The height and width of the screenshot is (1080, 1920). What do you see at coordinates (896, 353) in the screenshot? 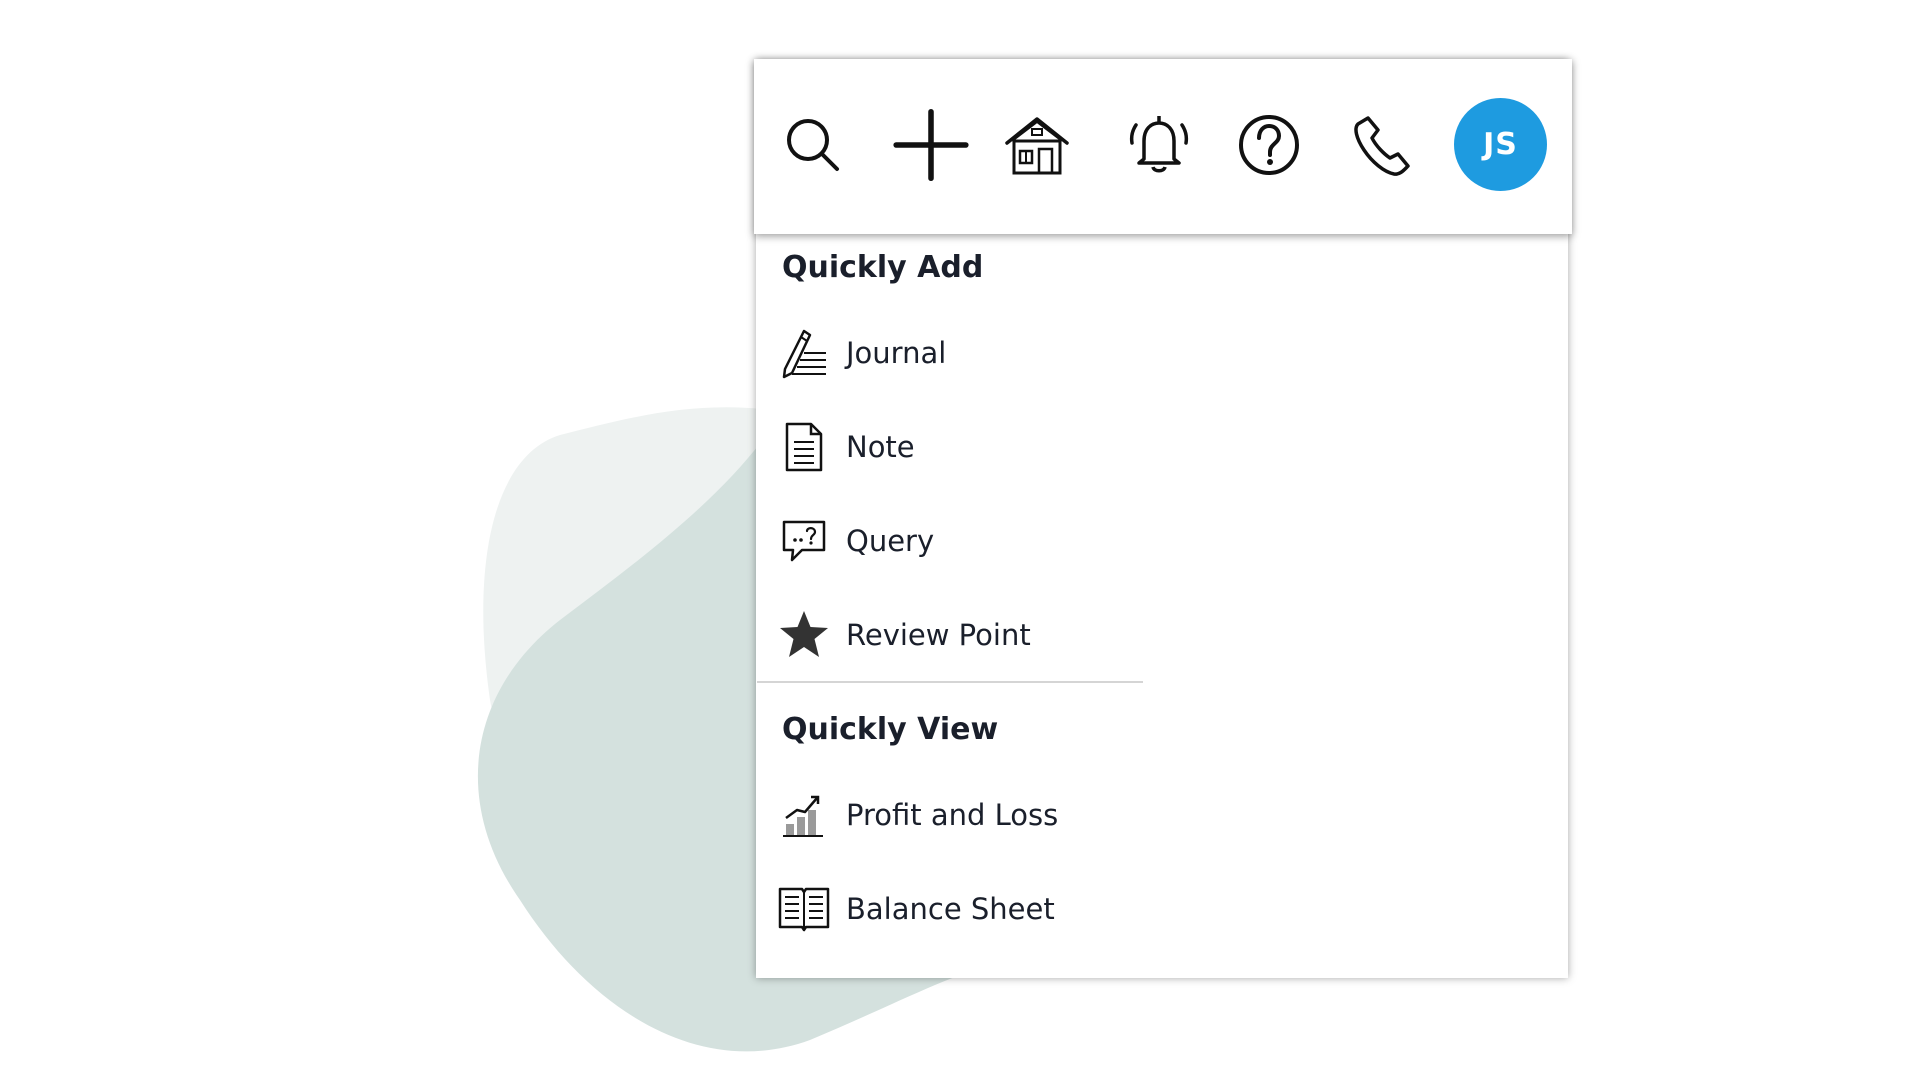
I see `menu-item-label: Journal` at bounding box center [896, 353].